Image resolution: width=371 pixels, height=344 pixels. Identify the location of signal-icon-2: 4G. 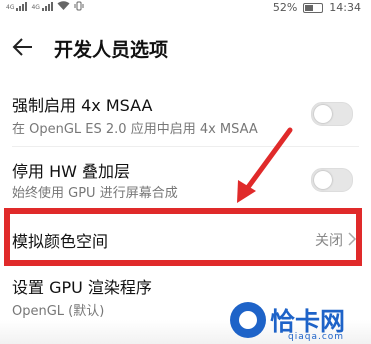
(42, 6).